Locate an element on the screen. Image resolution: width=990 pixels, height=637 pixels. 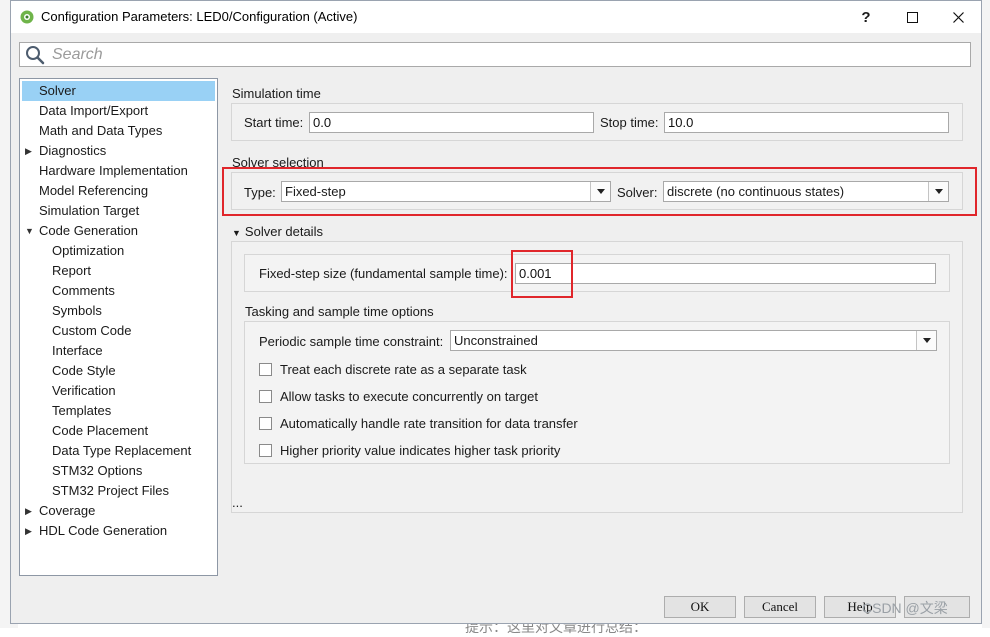
simulink-app-icon is located at coordinates (27, 17).